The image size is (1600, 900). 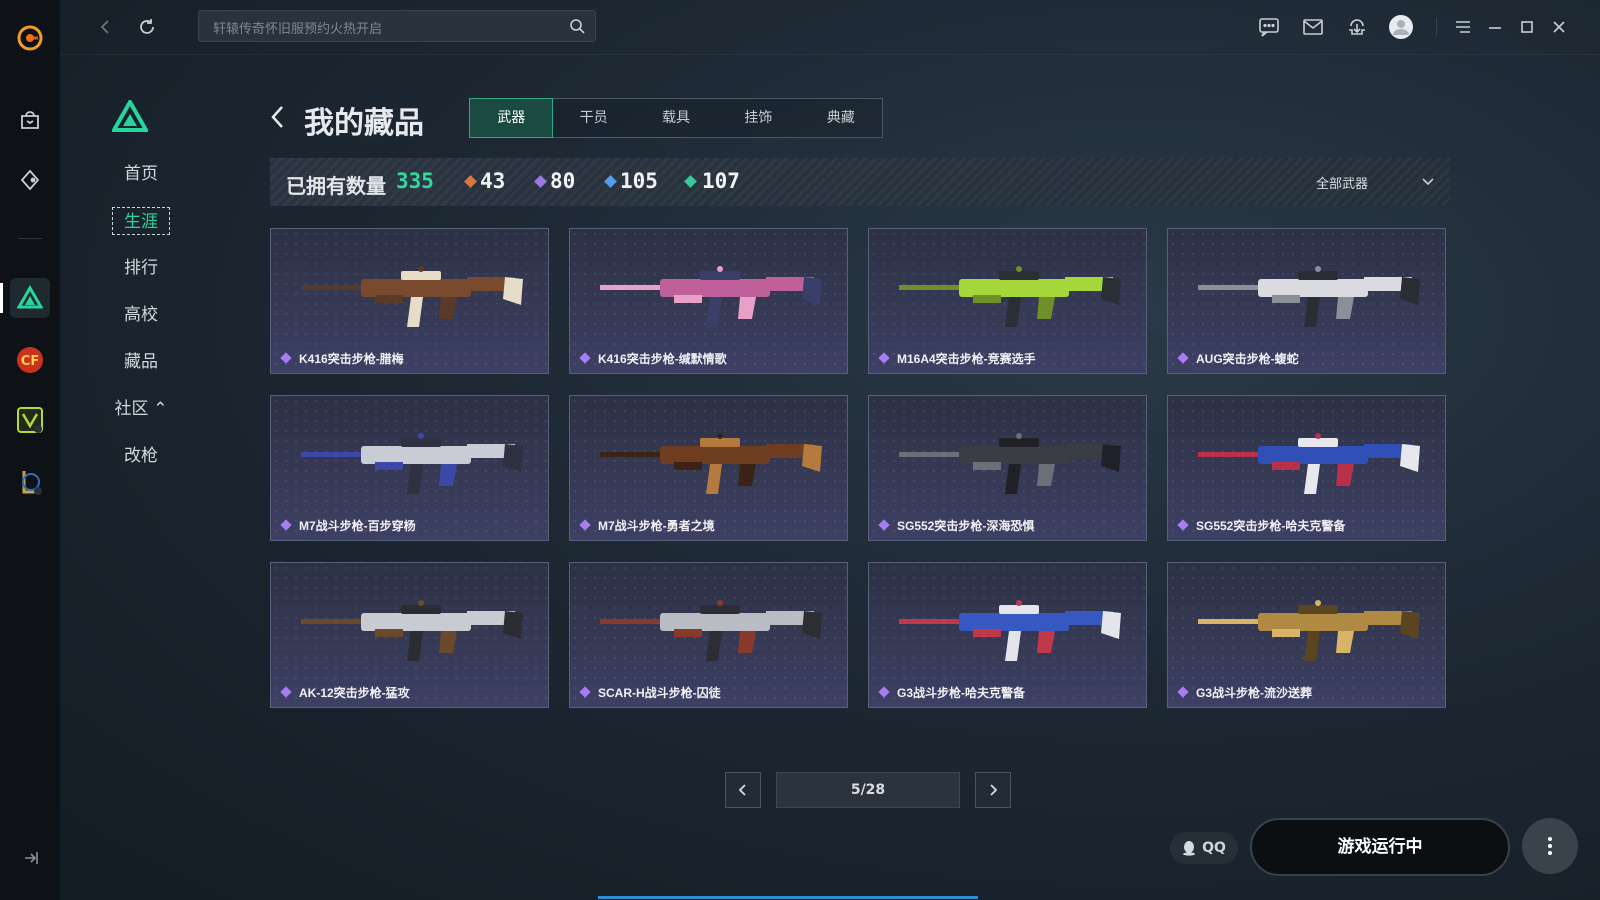 What do you see at coordinates (130, 116) in the screenshot?
I see `delta-force-logo-icon` at bounding box center [130, 116].